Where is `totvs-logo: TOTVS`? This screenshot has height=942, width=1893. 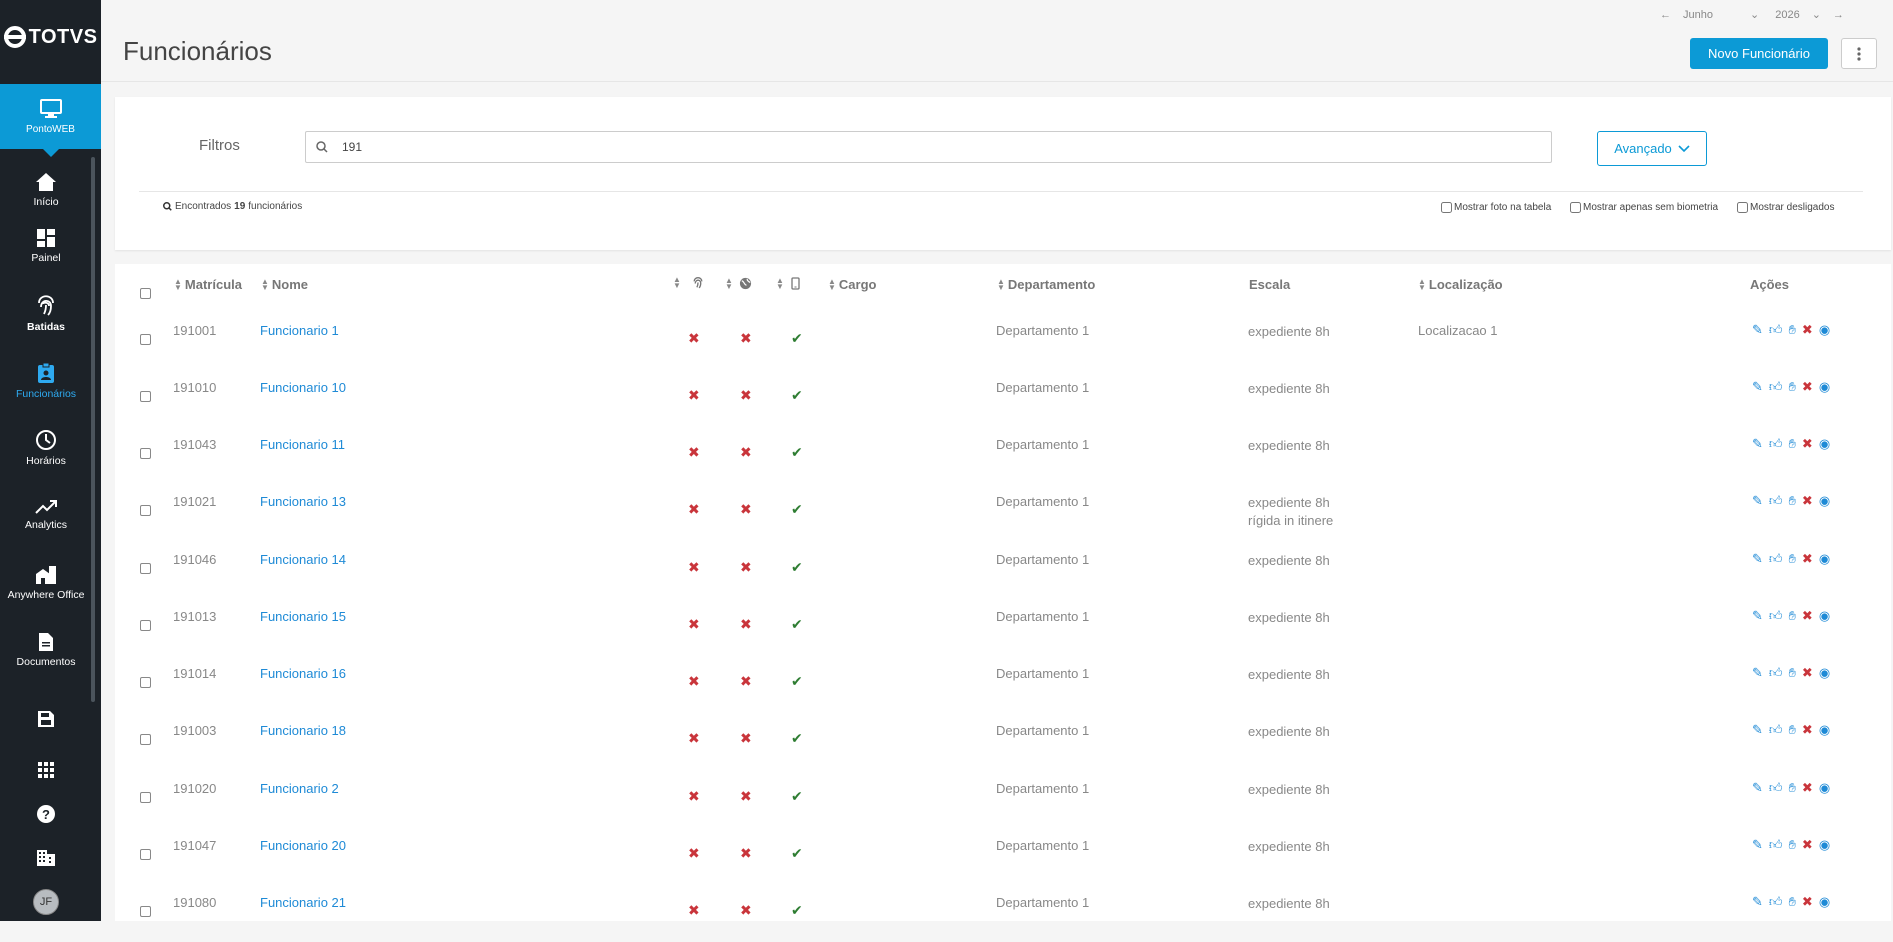
totvs-logo: TOTVS is located at coordinates (50, 37).